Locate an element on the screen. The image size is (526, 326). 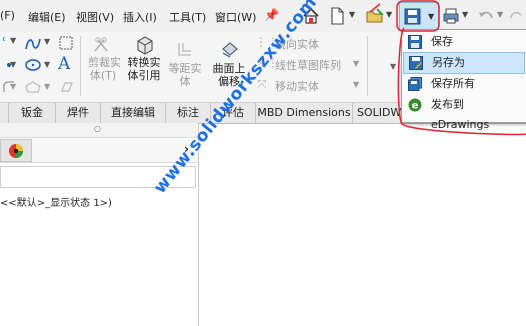
annotation-overlay is located at coordinates (447, 68).